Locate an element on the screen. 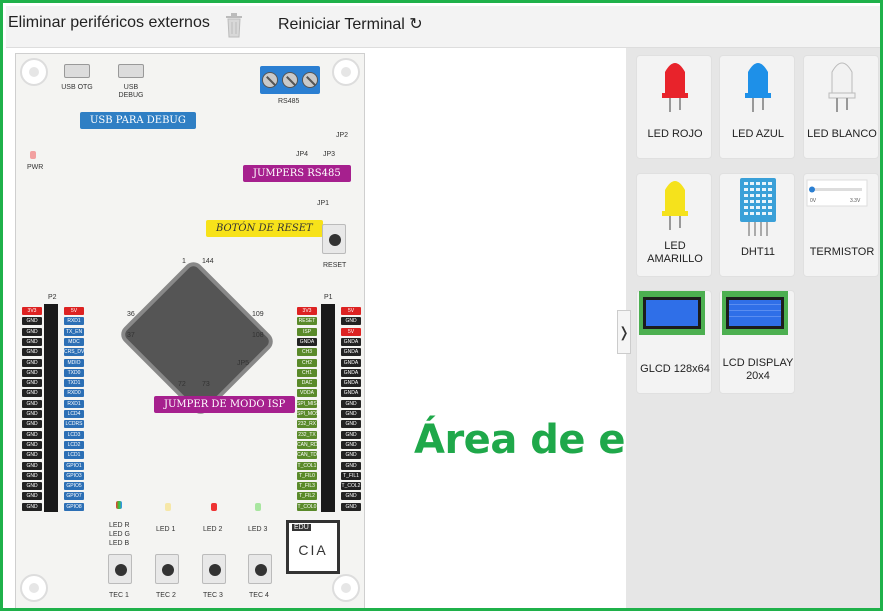 Image resolution: width=883 pixels, height=611 pixels. rs485-terminal is located at coordinates (290, 80).